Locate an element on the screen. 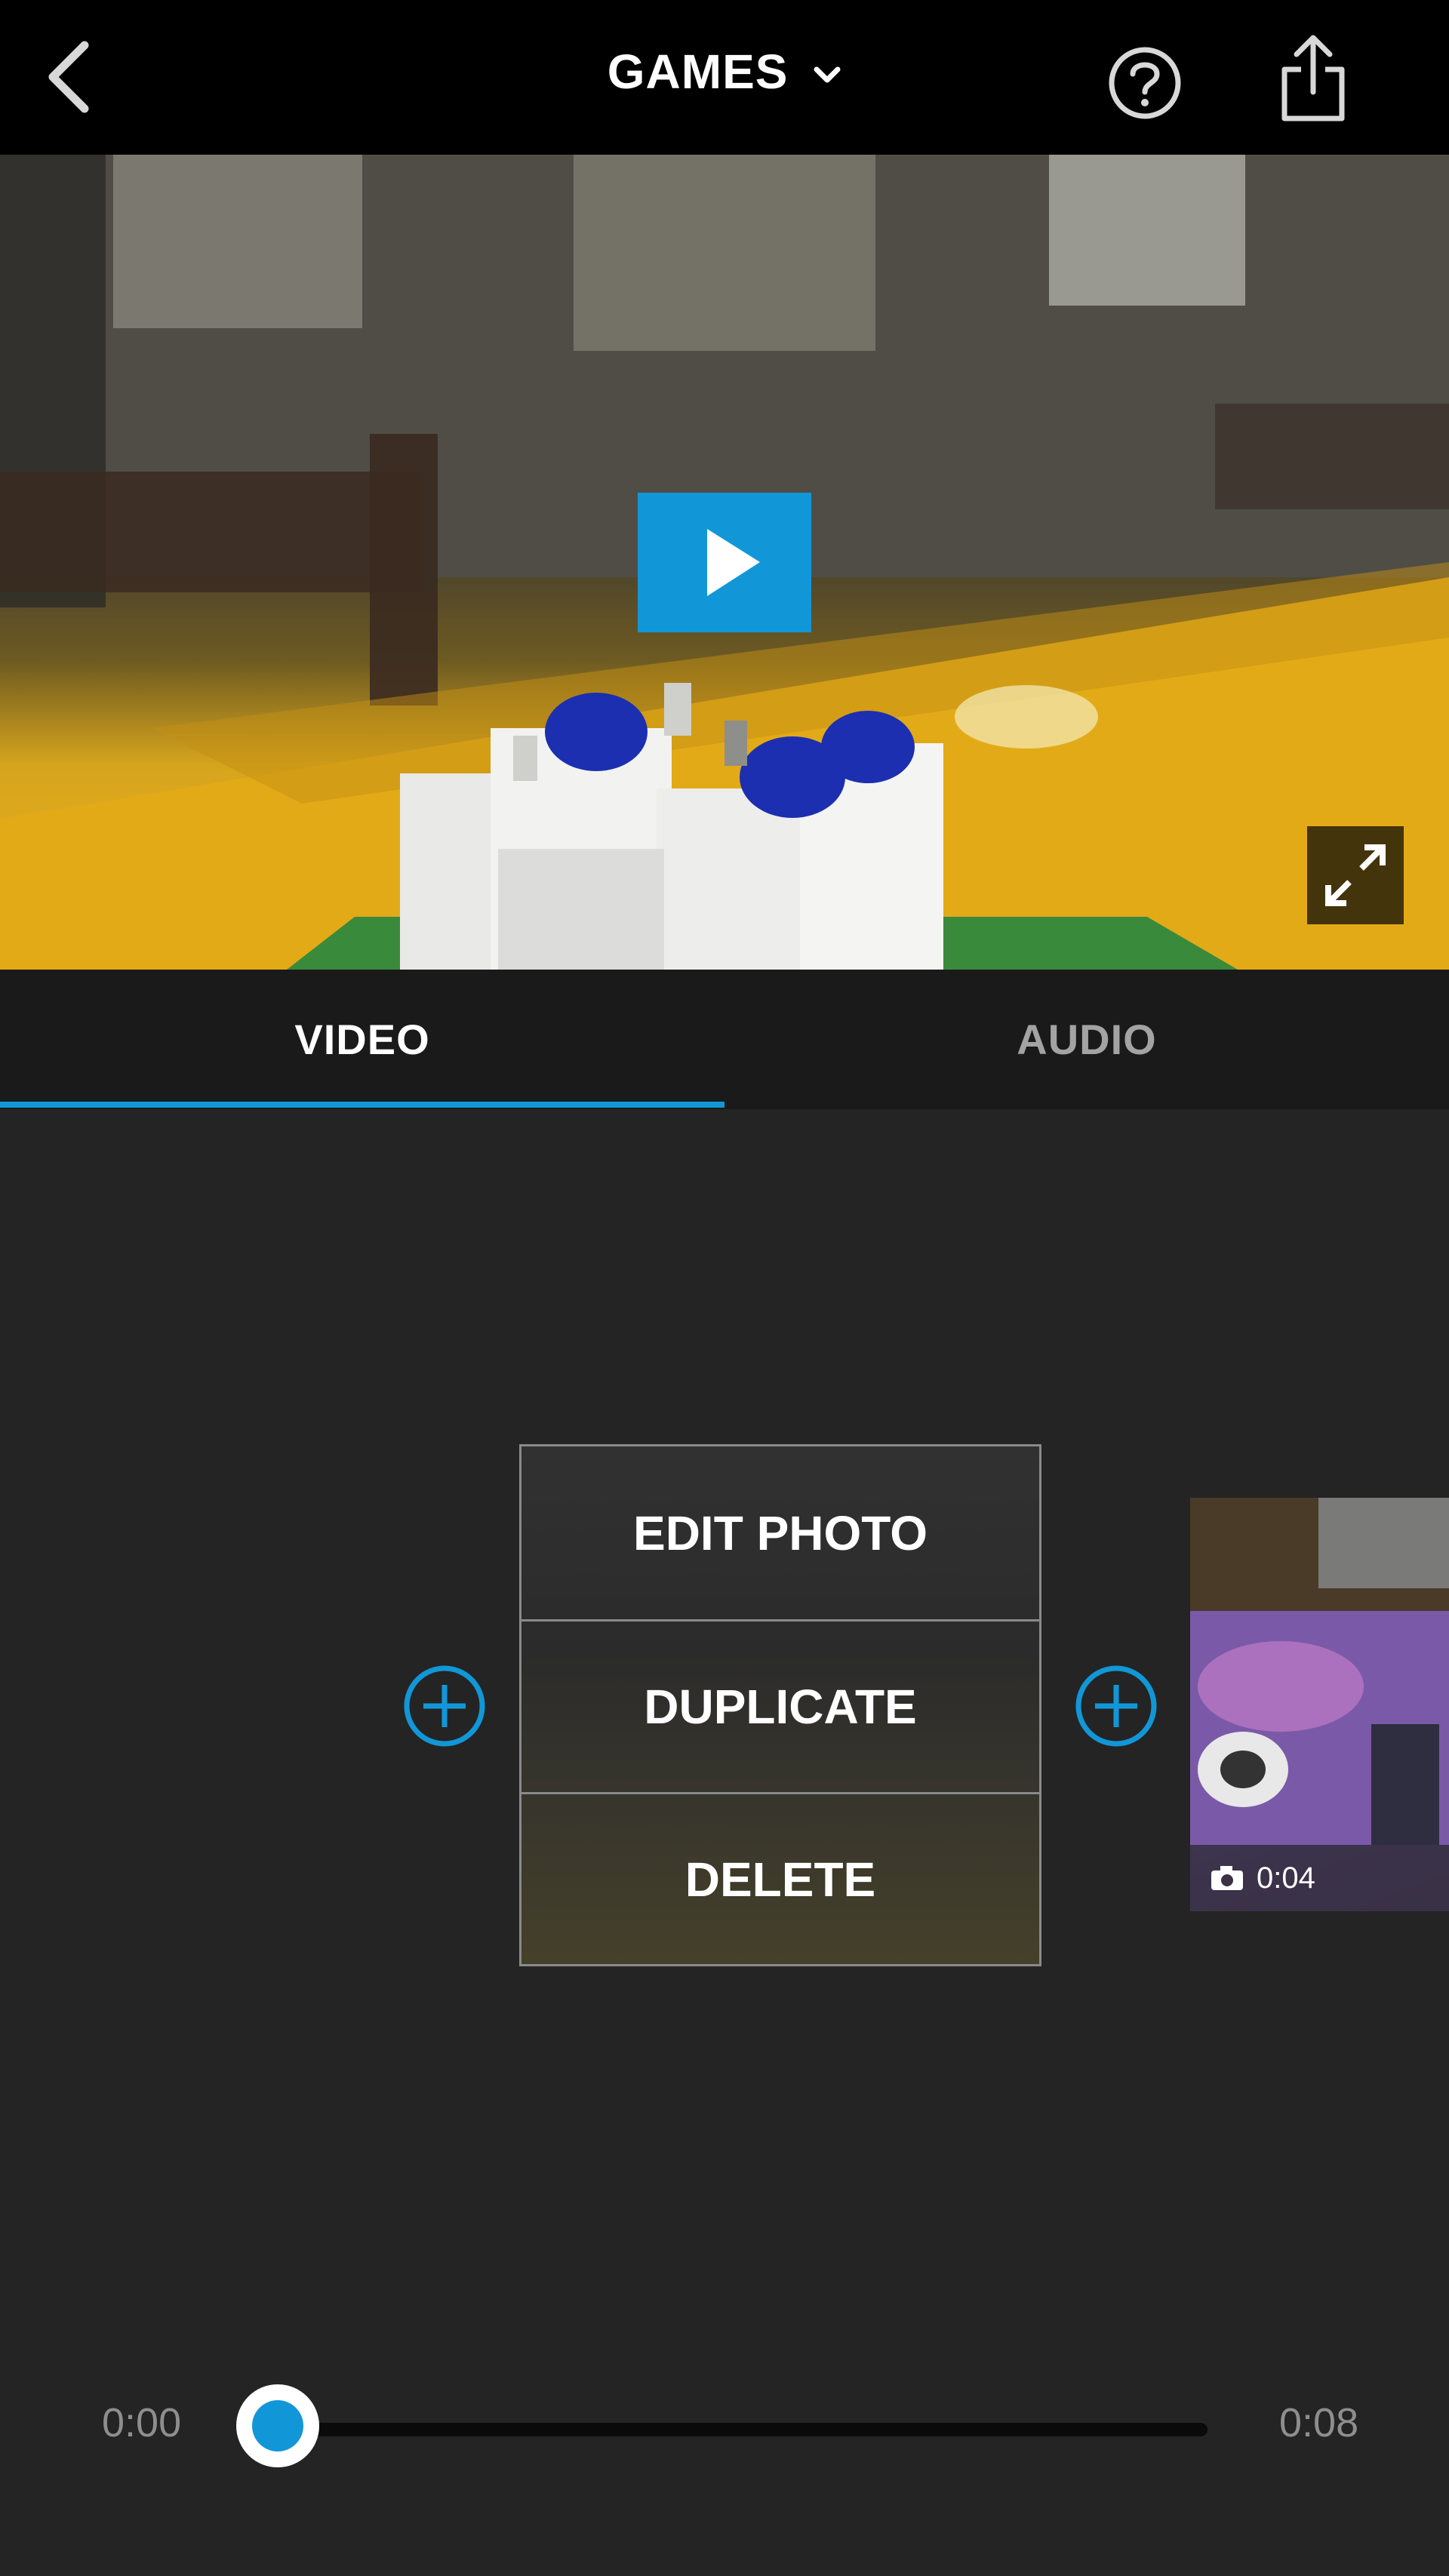 This screenshot has height=2576, width=1449. delete-option: DELETE is located at coordinates (780, 1878).